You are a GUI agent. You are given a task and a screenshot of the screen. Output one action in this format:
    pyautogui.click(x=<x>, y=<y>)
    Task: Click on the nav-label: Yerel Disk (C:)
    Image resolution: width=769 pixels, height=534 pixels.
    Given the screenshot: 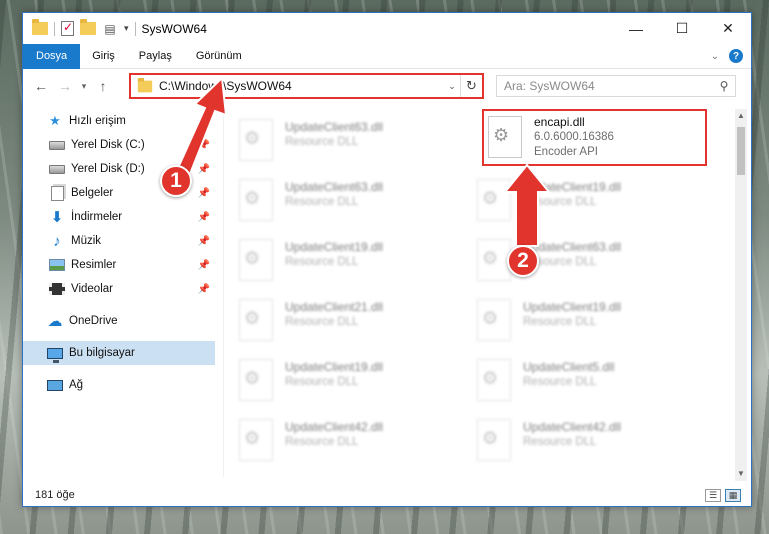 What is the action you would take?
    pyautogui.click(x=108, y=145)
    